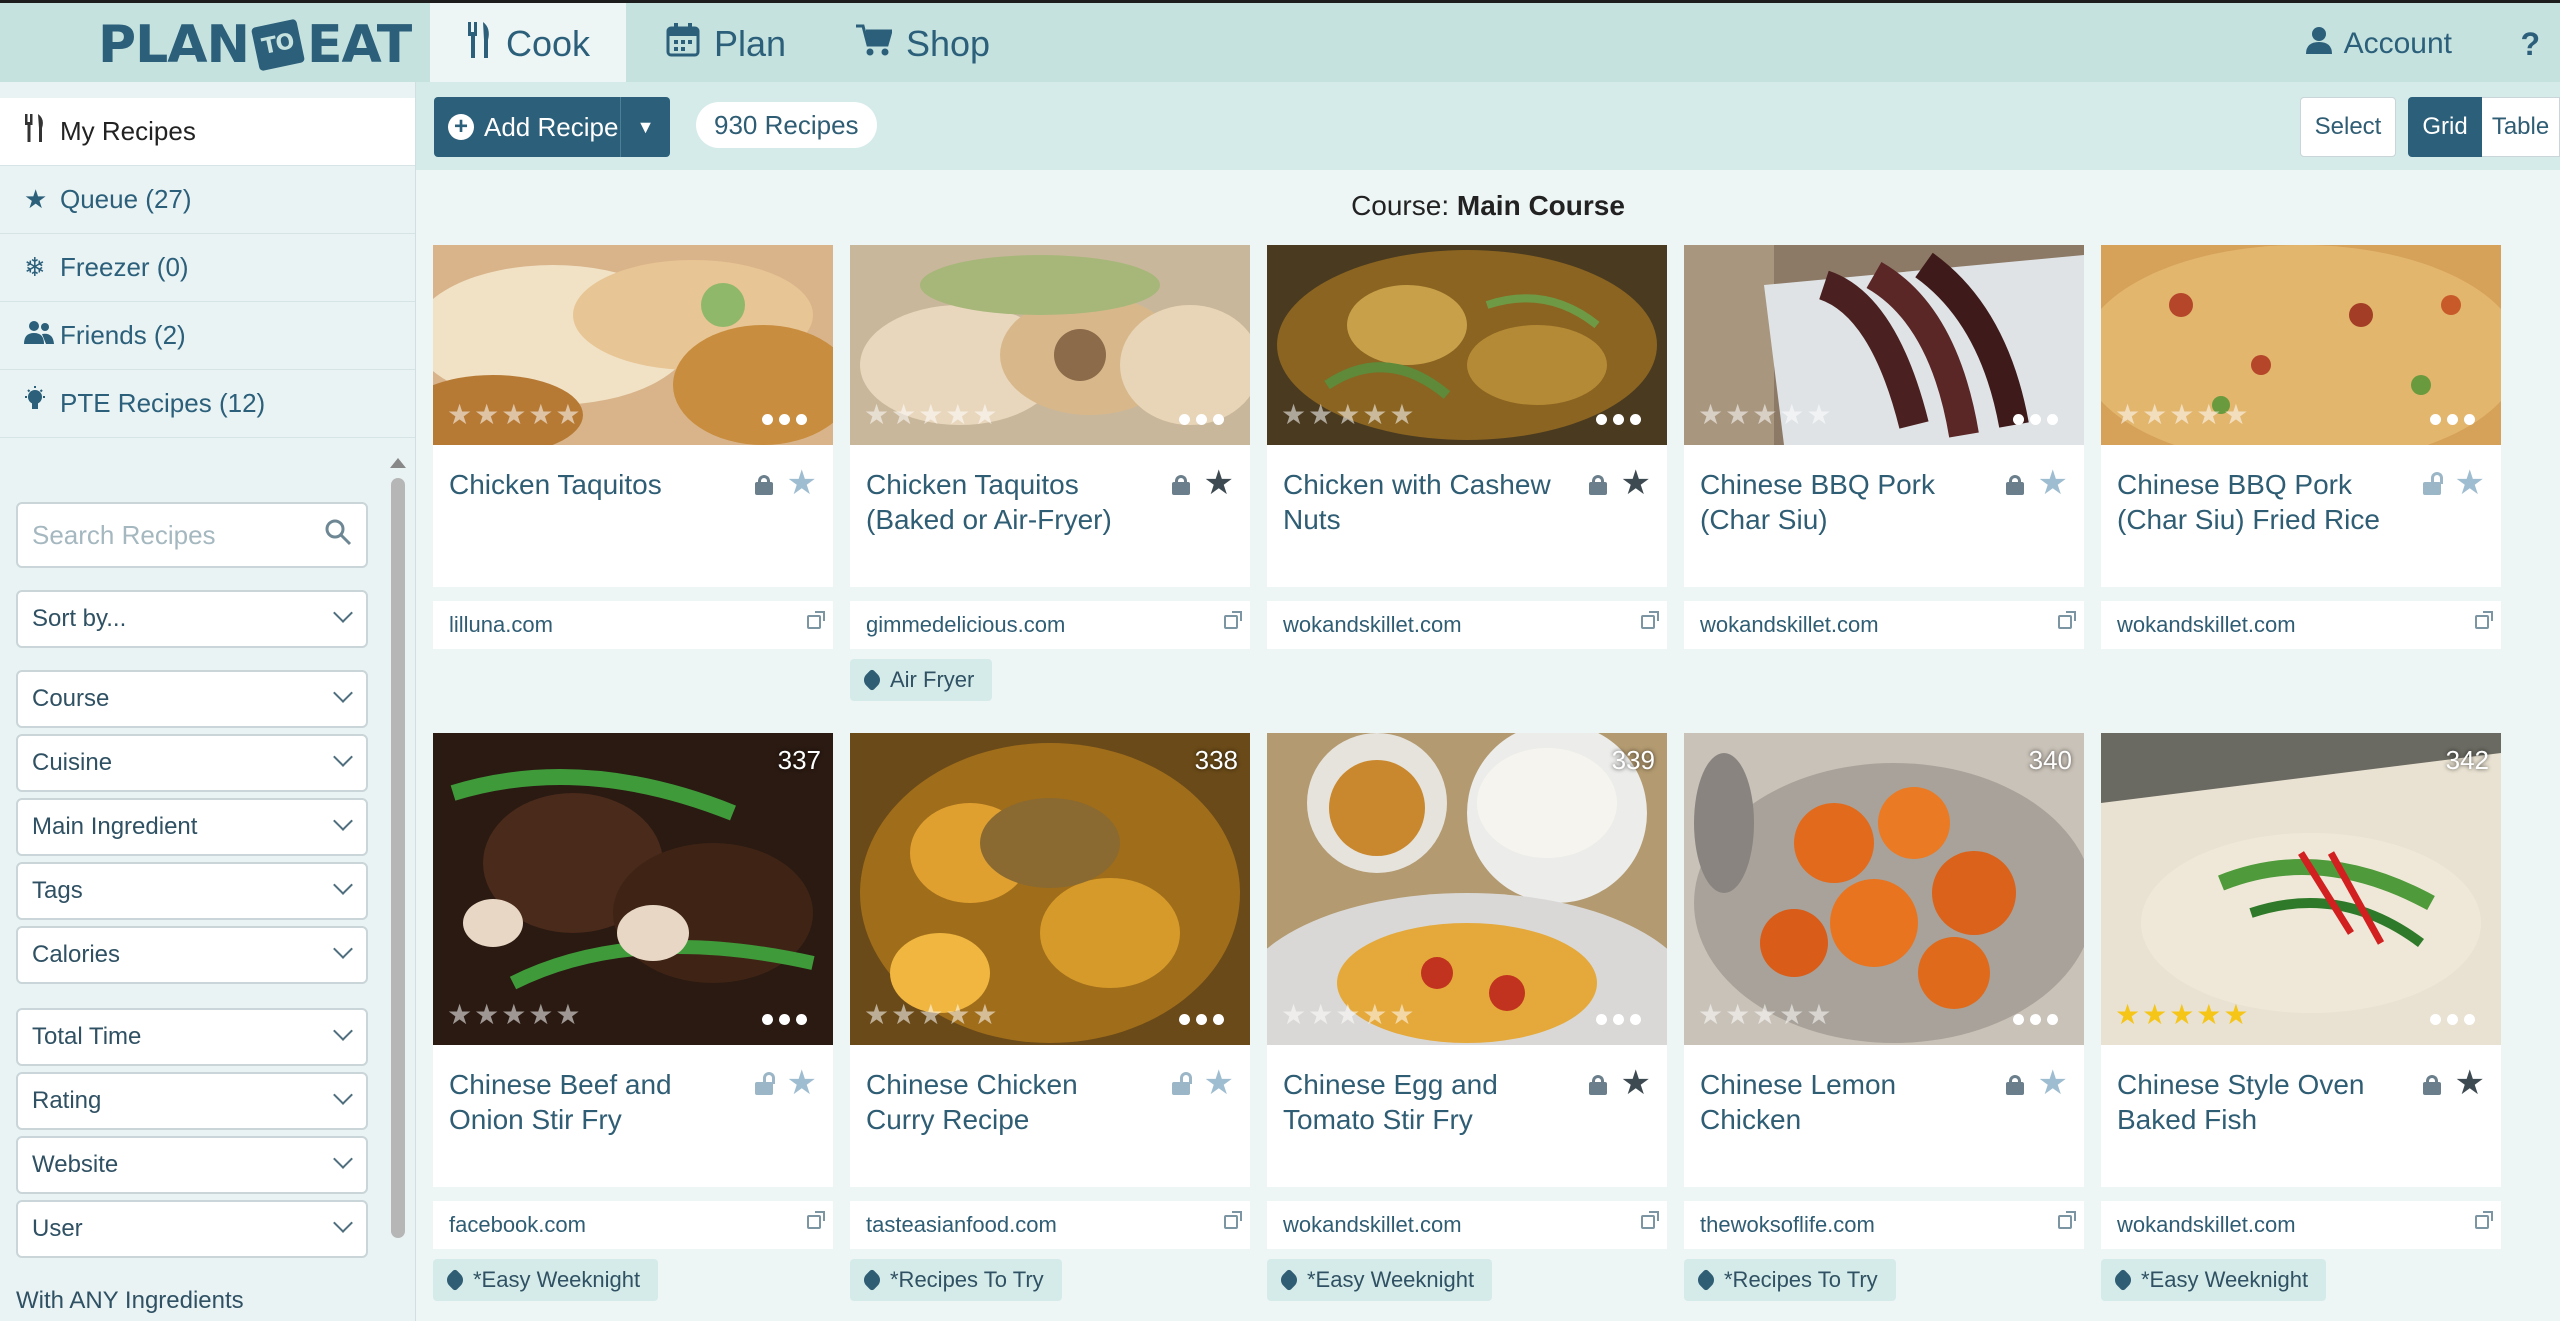 Image resolution: width=2560 pixels, height=1321 pixels. I want to click on sidebar-scrollbar, so click(398, 882).